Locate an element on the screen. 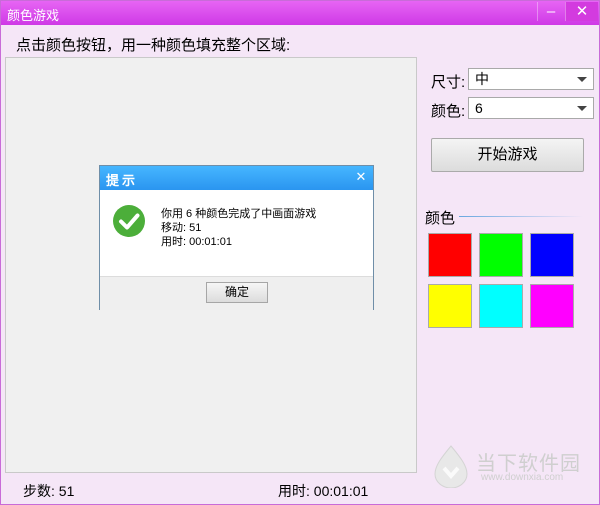 The width and height of the screenshot is (600, 505). title-bar: 颜色游戏 – ✕ is located at coordinates (300, 13).